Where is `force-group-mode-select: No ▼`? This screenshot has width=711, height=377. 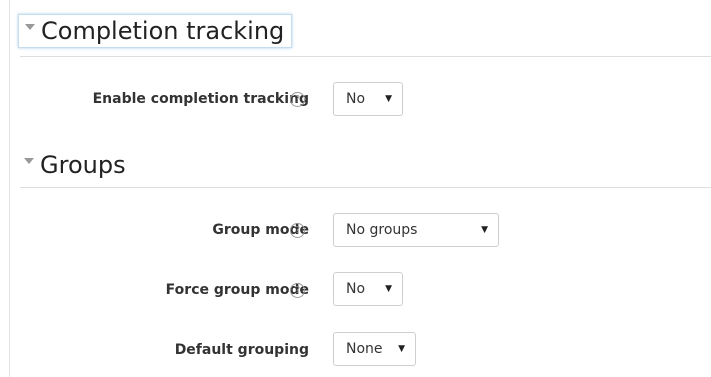 force-group-mode-select: No ▼ is located at coordinates (368, 289).